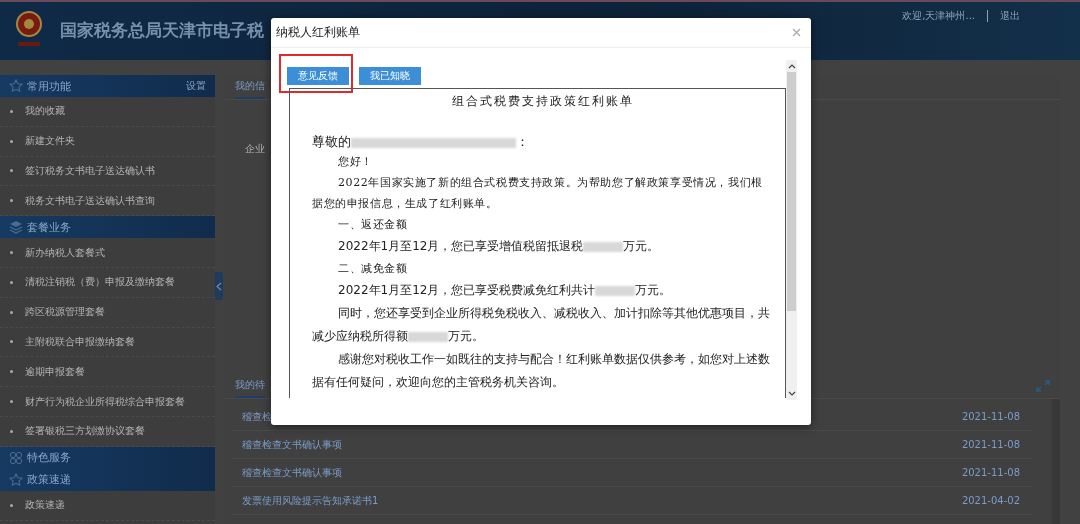 The height and width of the screenshot is (524, 1080). I want to click on date-text: 2021-04-02, so click(990, 500).